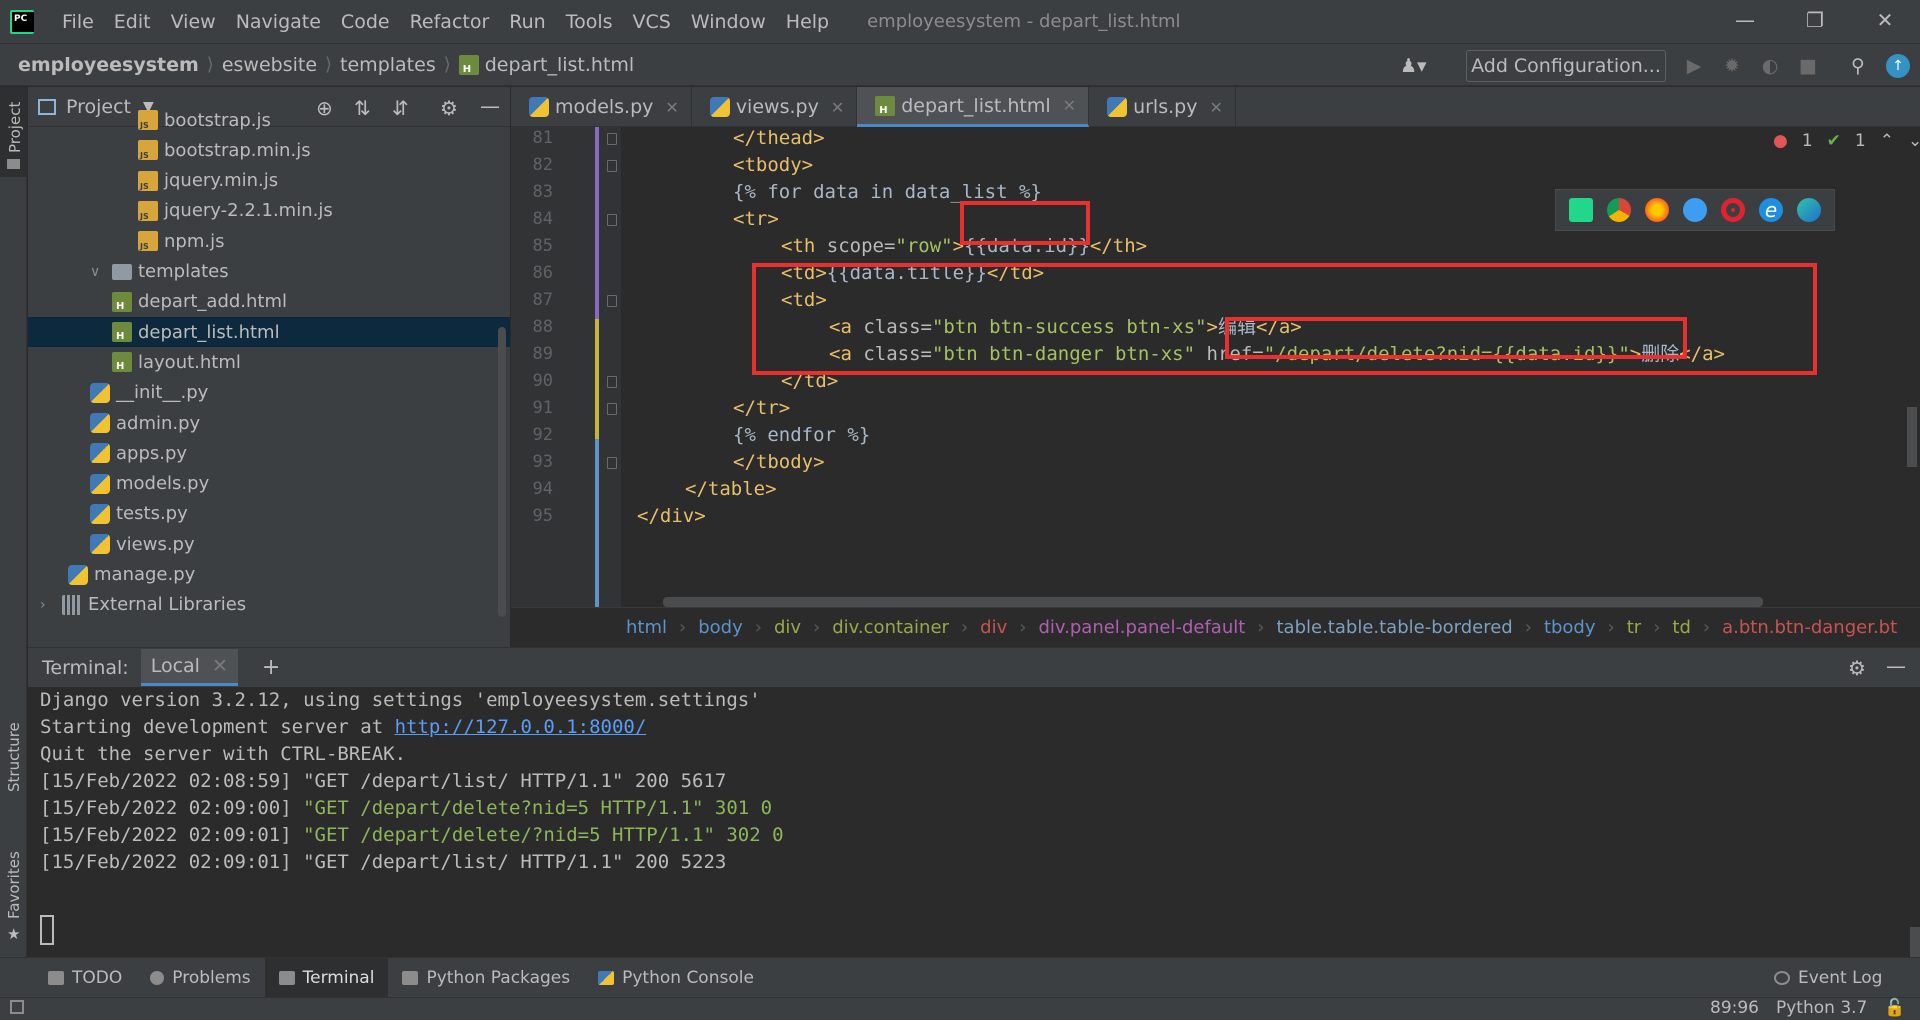 Image resolution: width=1920 pixels, height=1020 pixels. Describe the element at coordinates (1634, 627) in the screenshot. I see `code-breadcrumb-item: tr` at that location.